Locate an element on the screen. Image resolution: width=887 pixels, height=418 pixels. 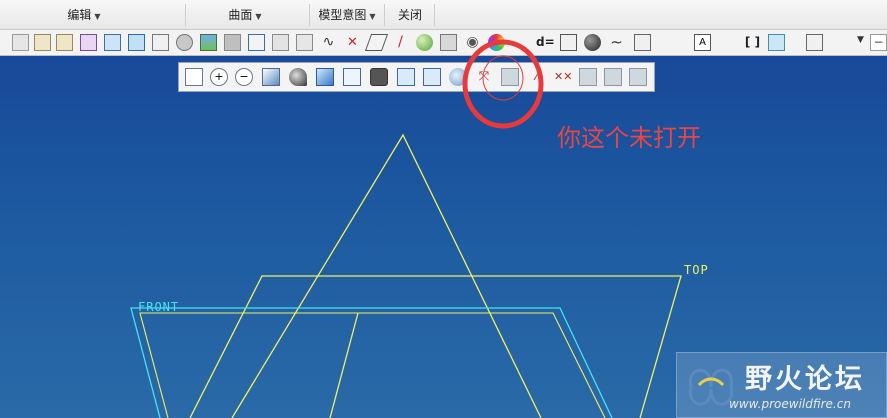
collapse-toolbar-icon: − is located at coordinates (878, 42).